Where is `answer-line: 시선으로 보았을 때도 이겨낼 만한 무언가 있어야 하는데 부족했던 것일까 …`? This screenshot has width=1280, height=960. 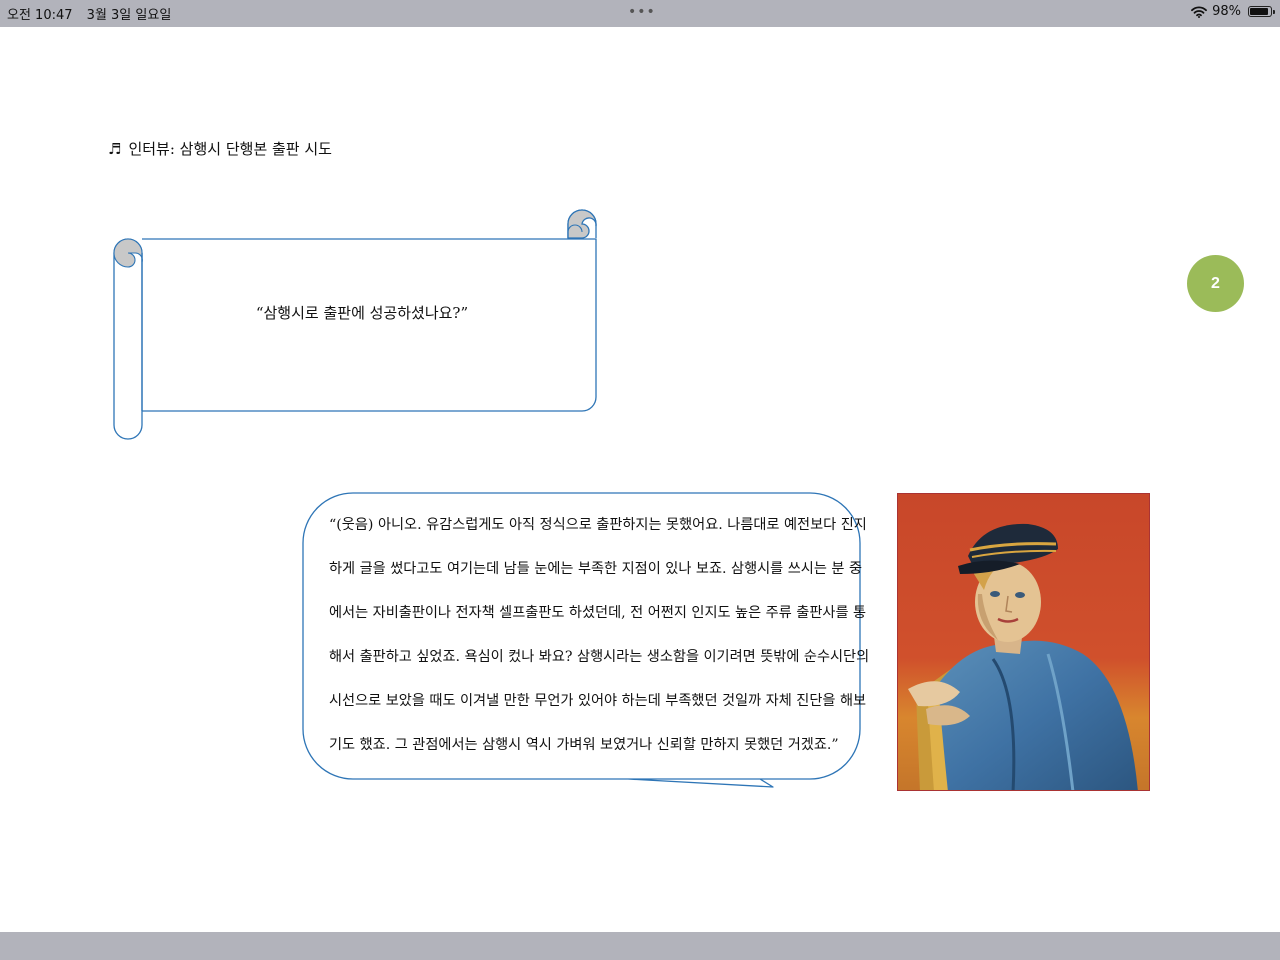 answer-line: 시선으로 보았을 때도 이겨낼 만한 무언가 있어야 하는데 부족했던 것일까 … is located at coordinates (598, 701).